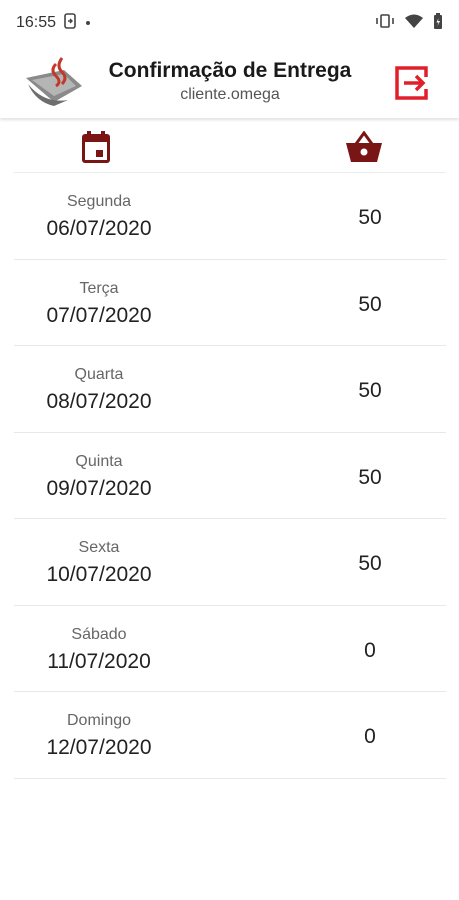 The width and height of the screenshot is (459, 900). Describe the element at coordinates (99, 315) in the screenshot. I see `date-label: 07/07/2020` at that location.